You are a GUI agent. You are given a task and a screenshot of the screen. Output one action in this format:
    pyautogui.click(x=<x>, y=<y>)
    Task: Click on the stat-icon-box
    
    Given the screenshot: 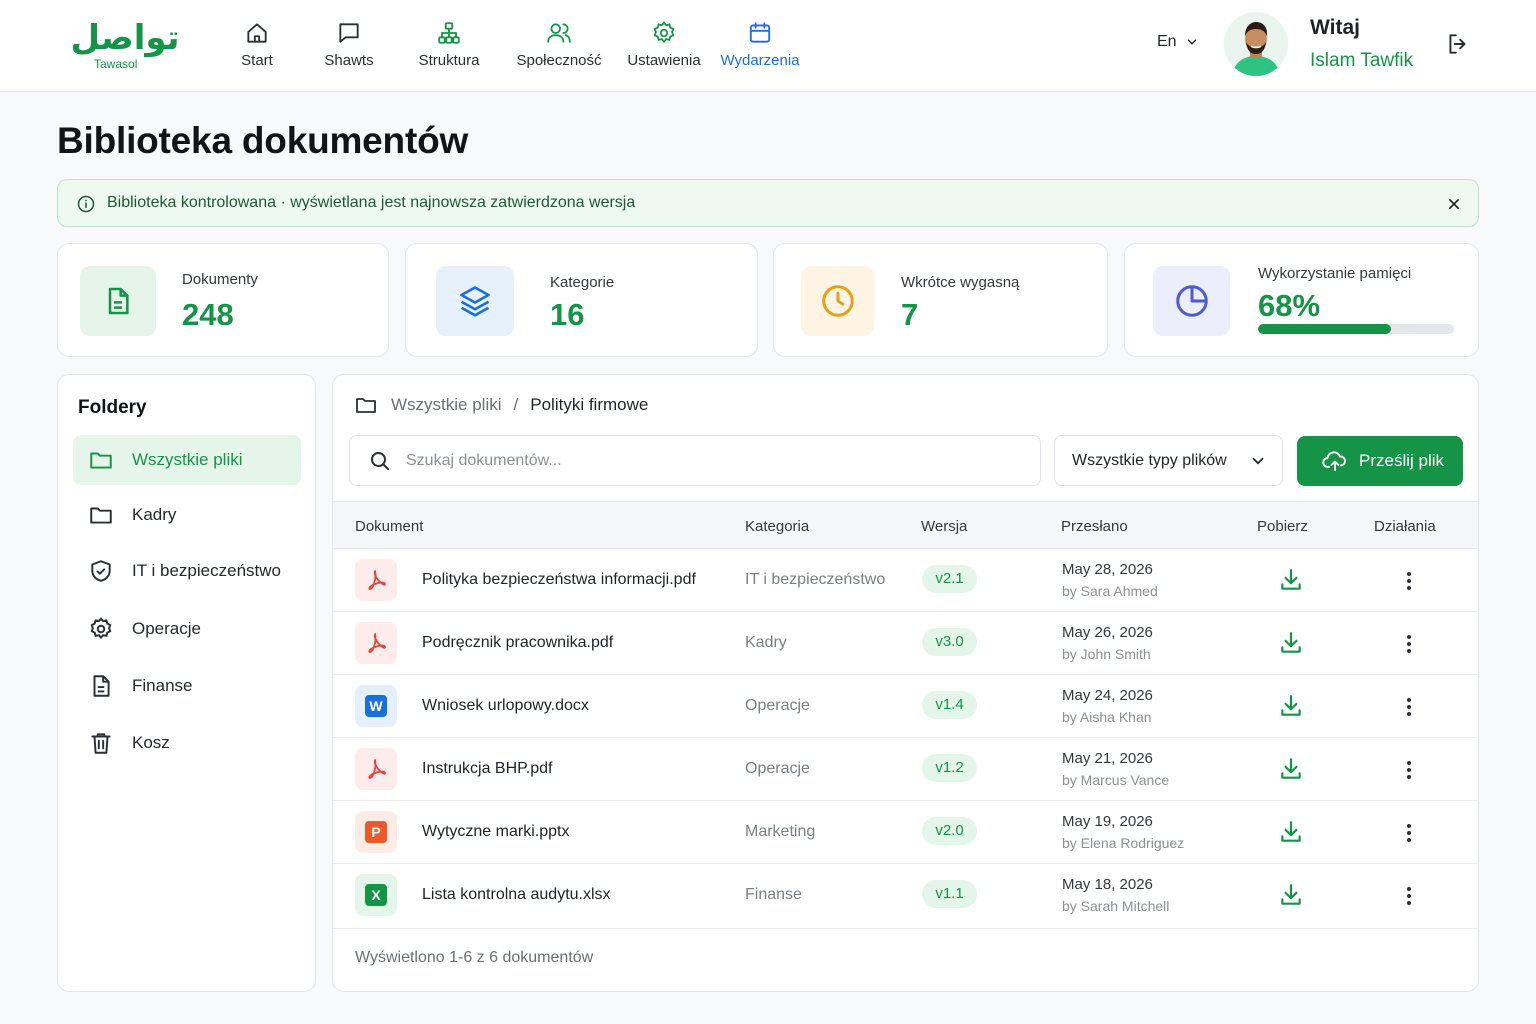 What is the action you would take?
    pyautogui.click(x=1191, y=301)
    